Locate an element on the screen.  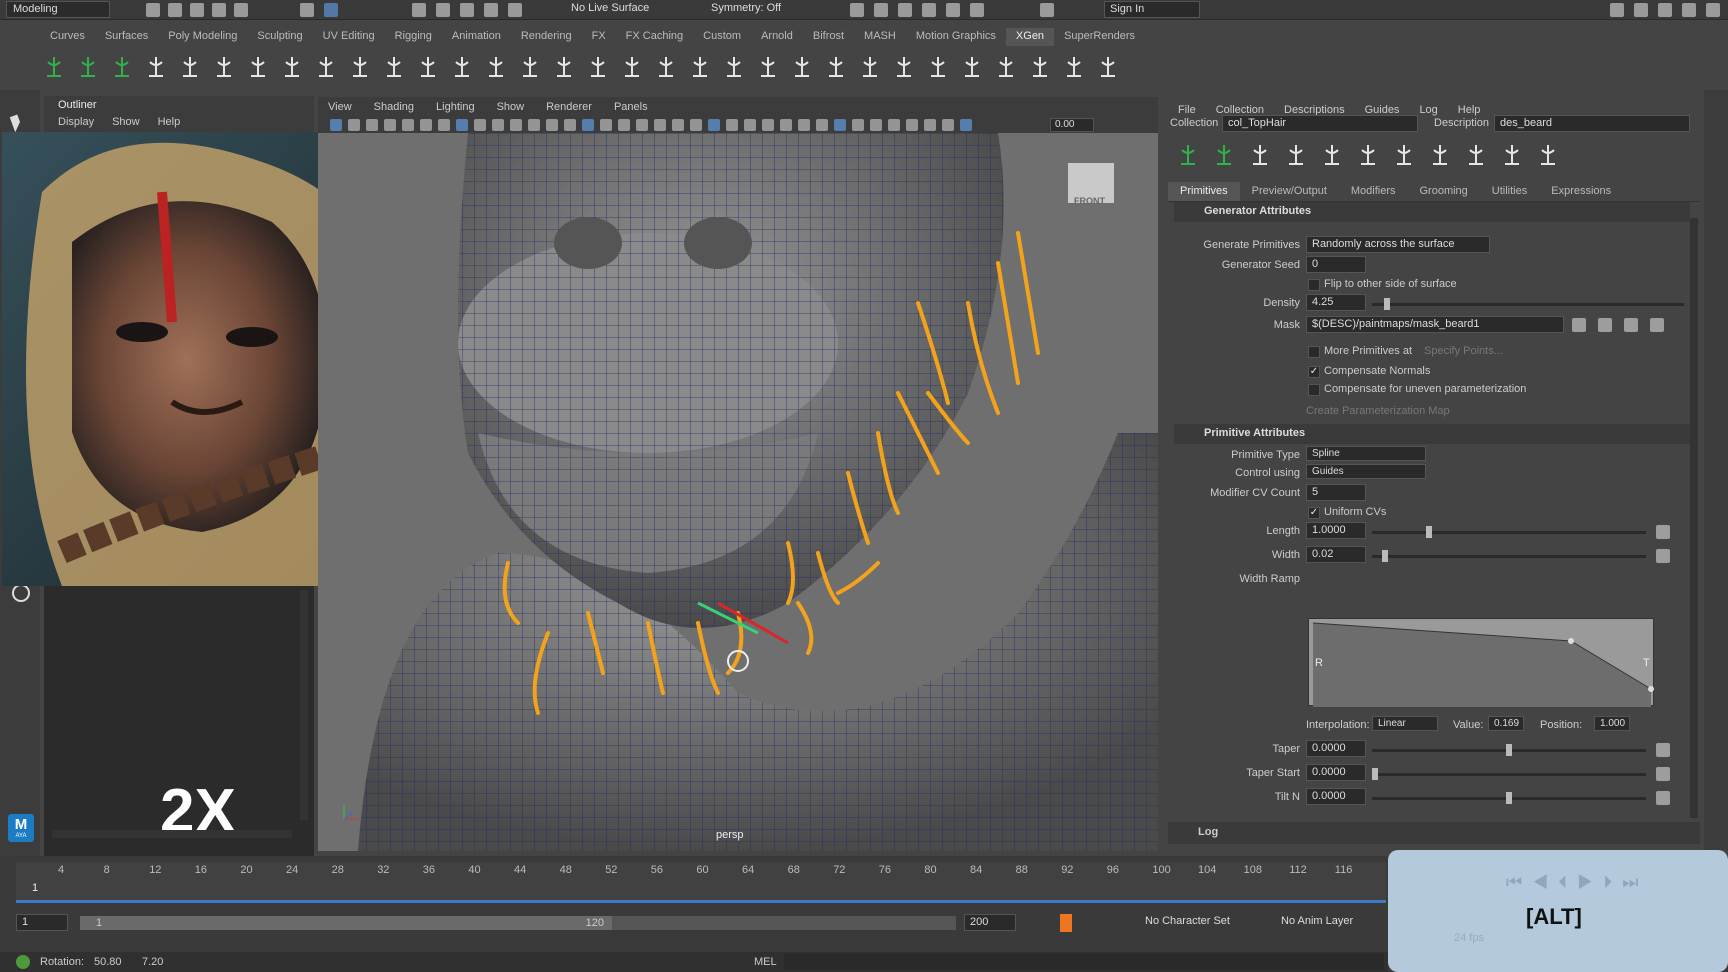
add-guide-cvs-icon is located at coordinates (360, 67).